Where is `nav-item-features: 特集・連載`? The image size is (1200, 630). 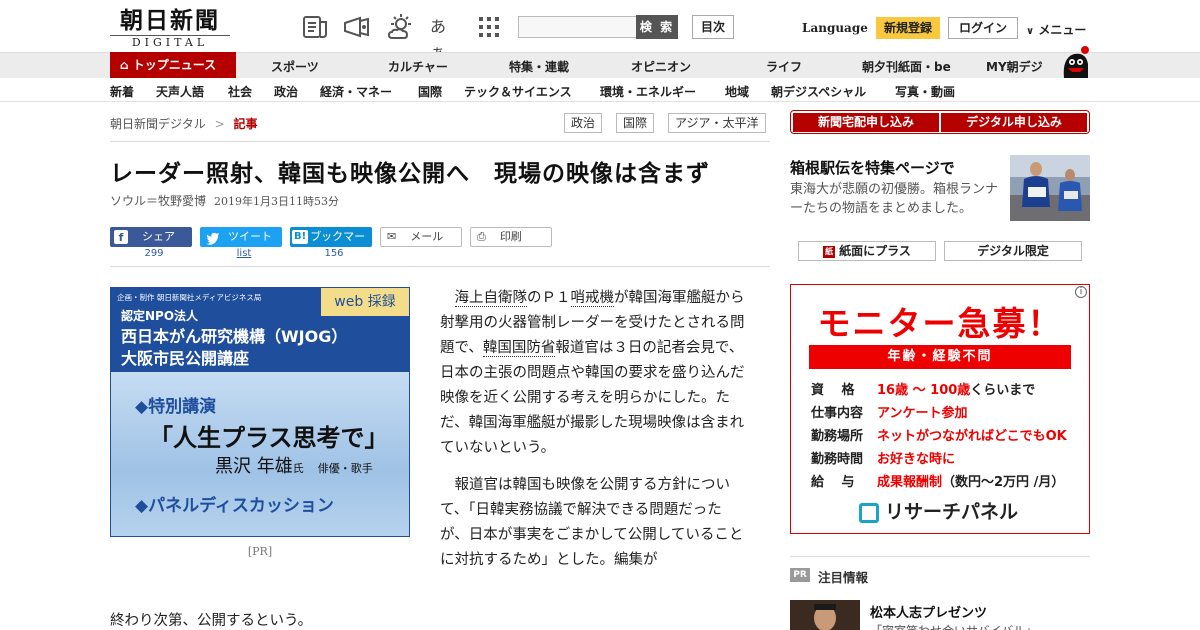
nav-item-features: 特集・連載 is located at coordinates (539, 66).